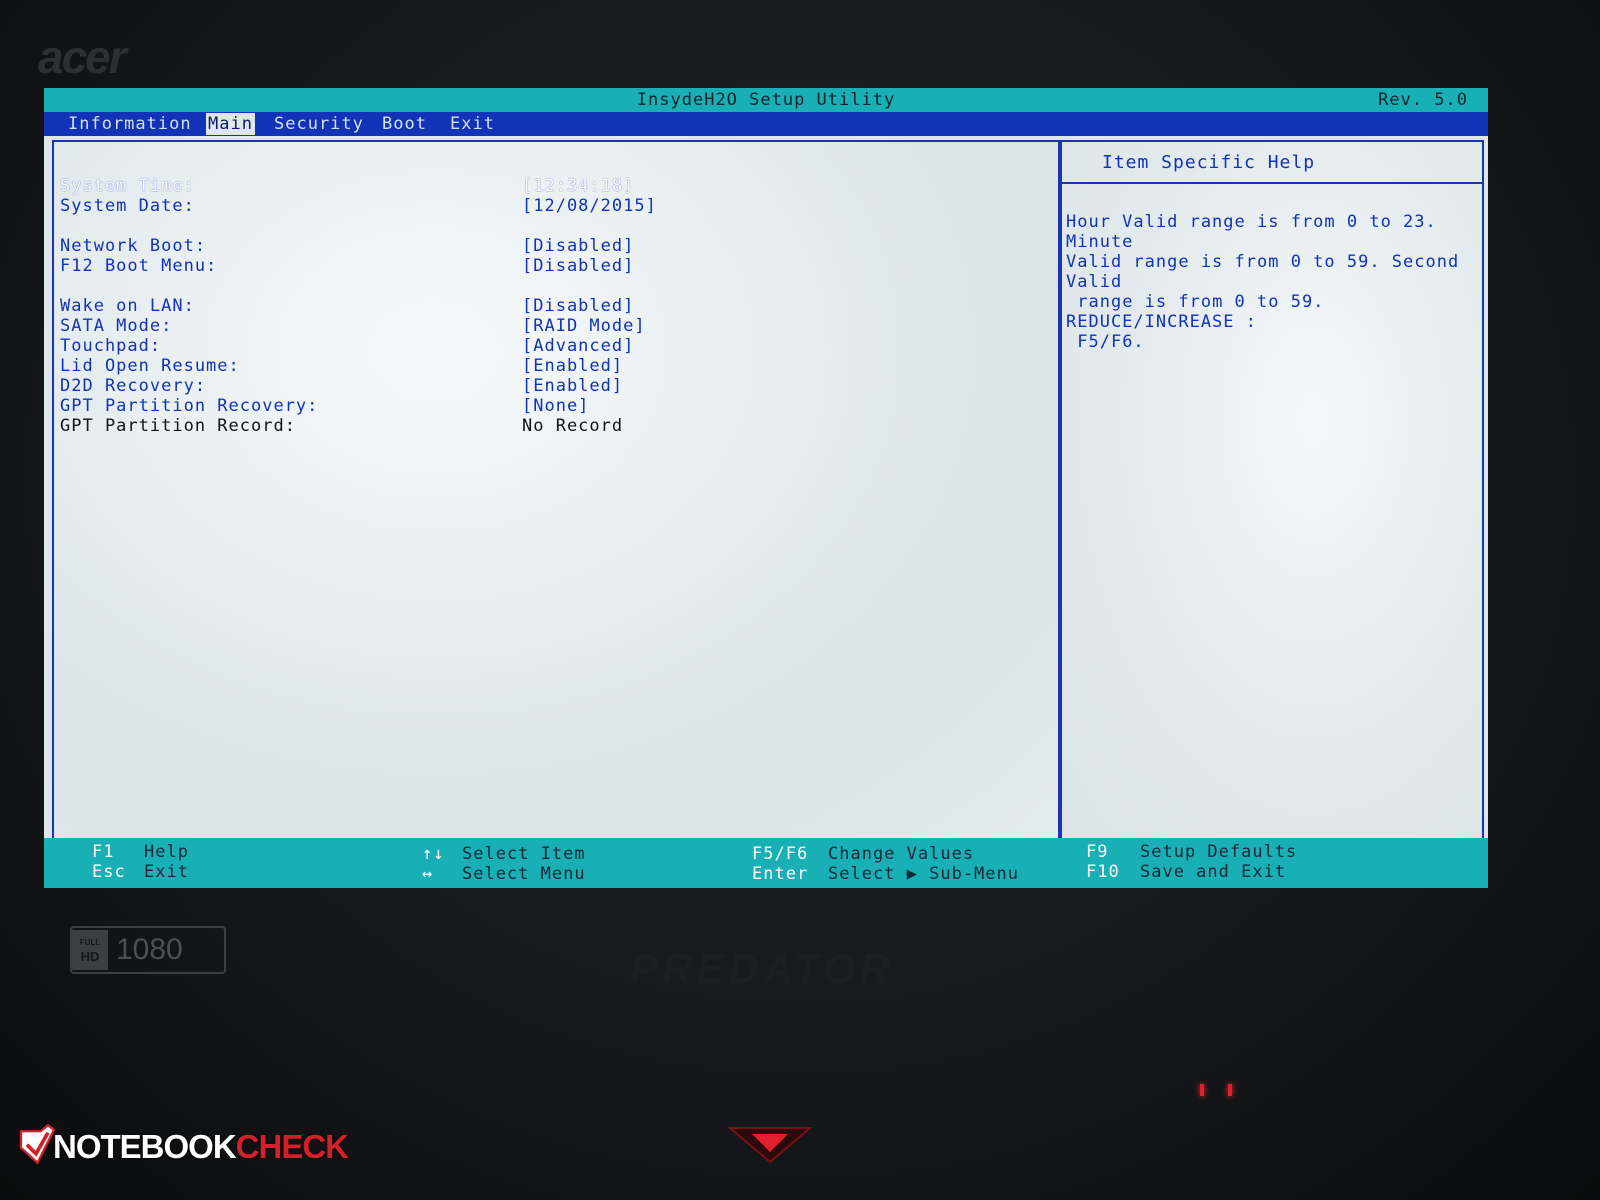 Image resolution: width=1600 pixels, height=1200 pixels. I want to click on enter-desc: Select ▶ Sub-Menu, so click(923, 874).